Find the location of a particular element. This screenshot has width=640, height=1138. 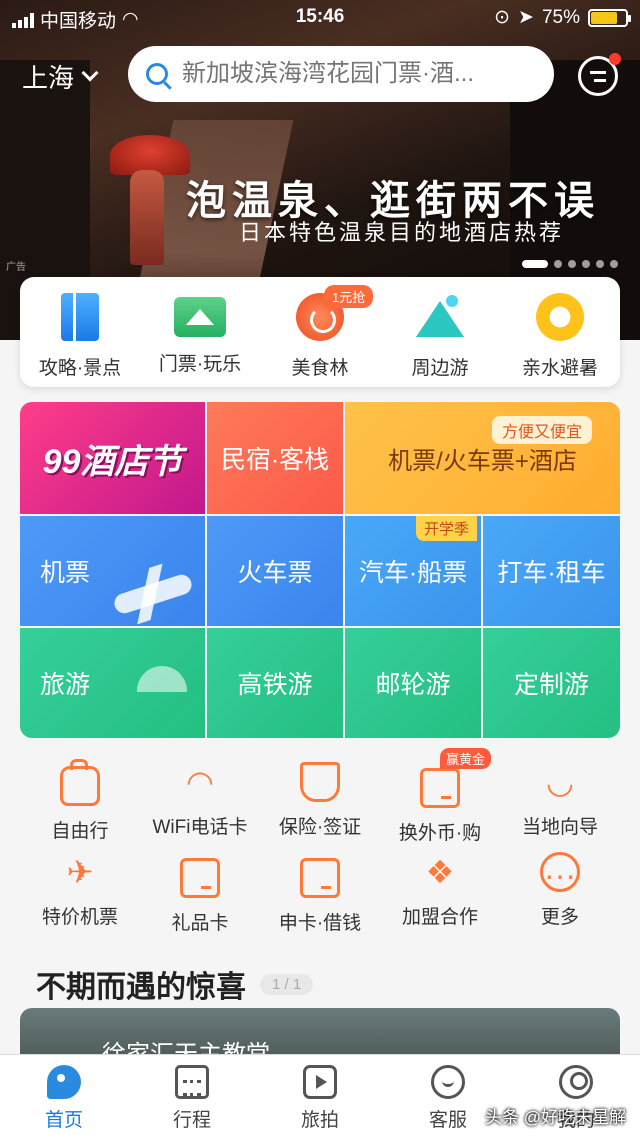

tile-tag: 开学季 is located at coordinates (446, 528).